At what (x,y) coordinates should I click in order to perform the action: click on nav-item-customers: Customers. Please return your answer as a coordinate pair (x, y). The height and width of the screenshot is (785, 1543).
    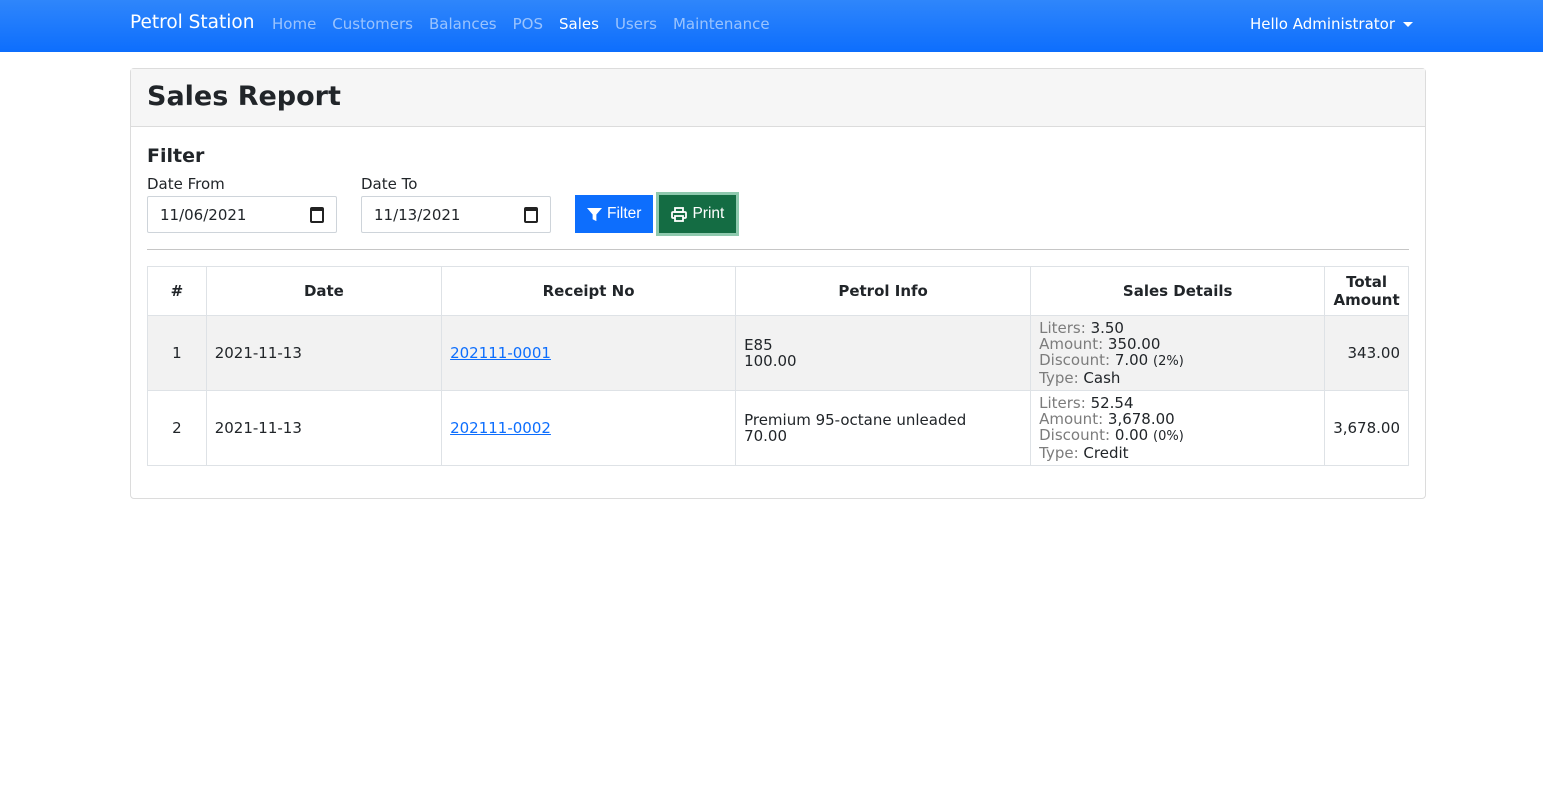
    Looking at the image, I should click on (372, 24).